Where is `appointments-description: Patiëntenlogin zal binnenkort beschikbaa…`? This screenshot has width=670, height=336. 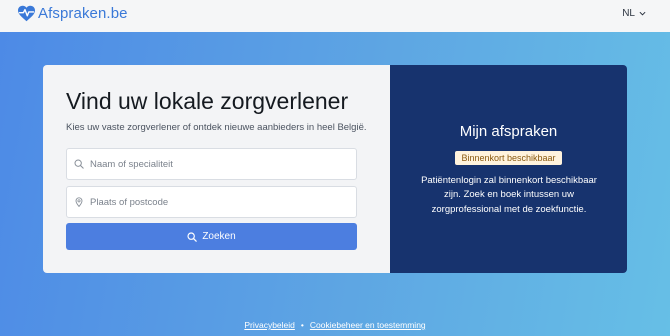 appointments-description: Patiëntenlogin zal binnenkort beschikbaa… is located at coordinates (509, 195).